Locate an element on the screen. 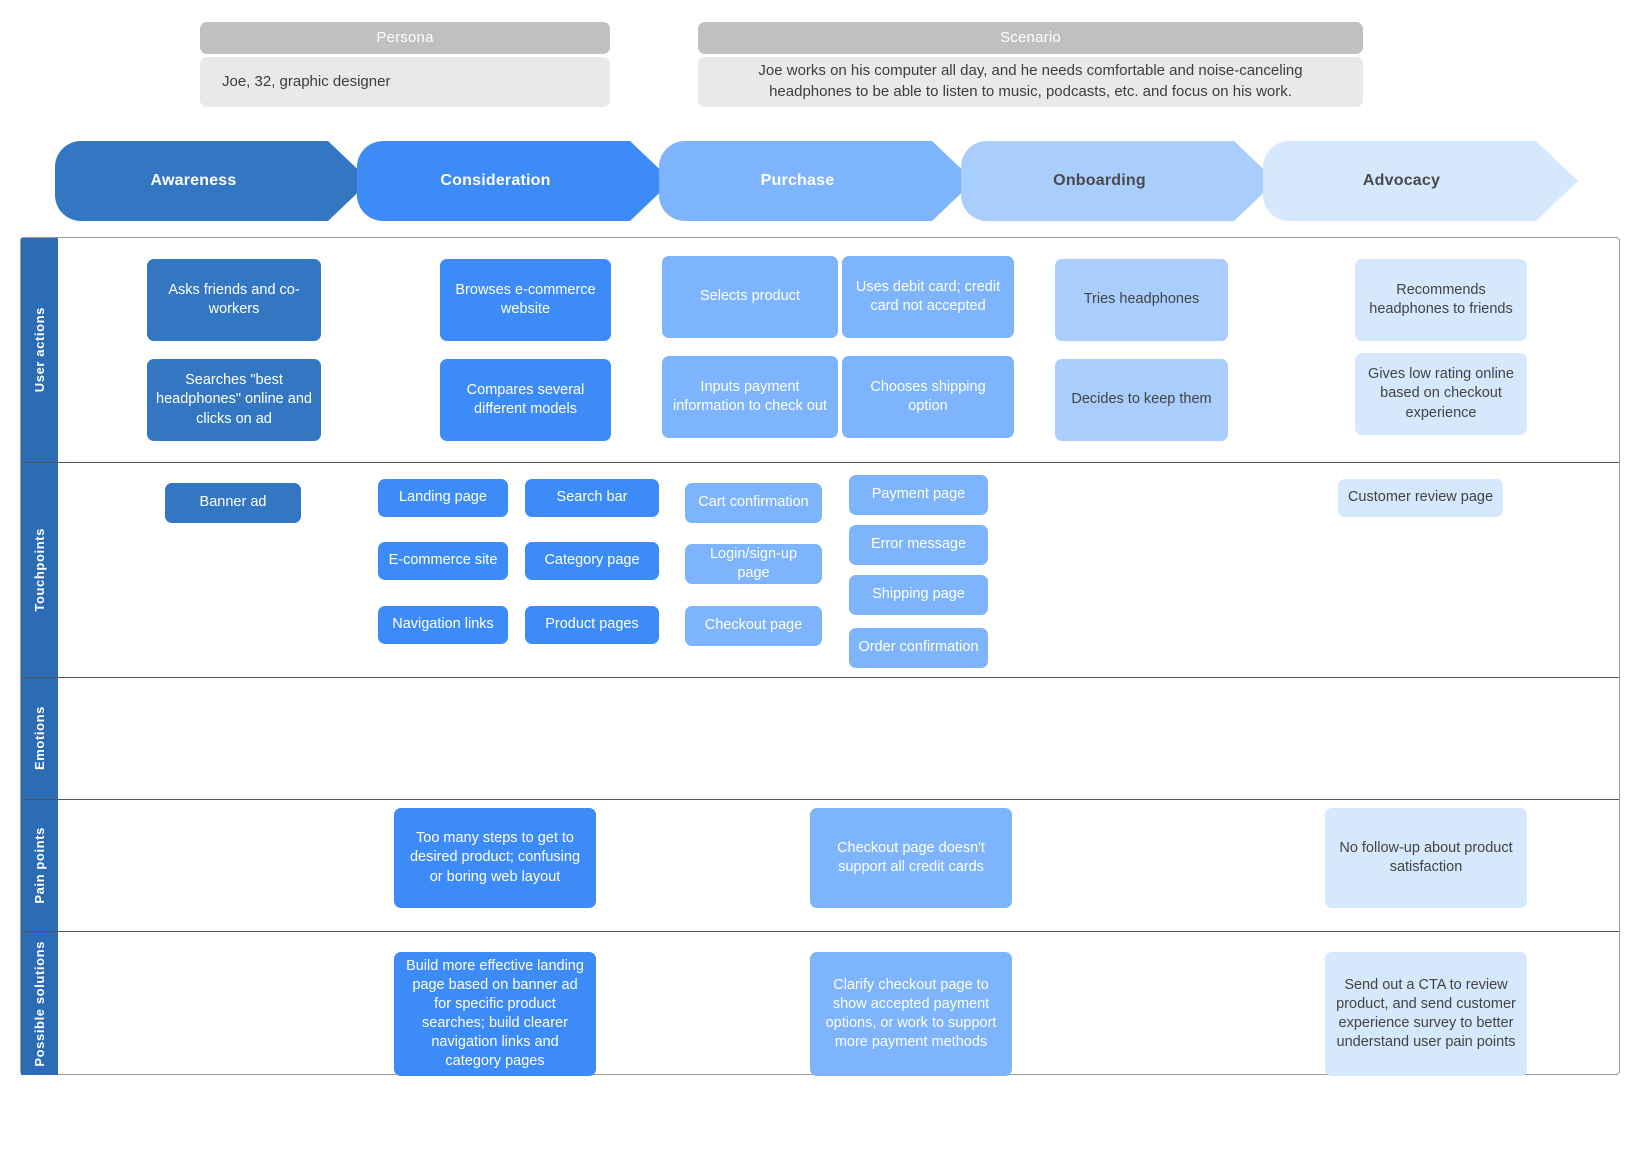  row-label-user-actions: User actions is located at coordinates (39, 350).